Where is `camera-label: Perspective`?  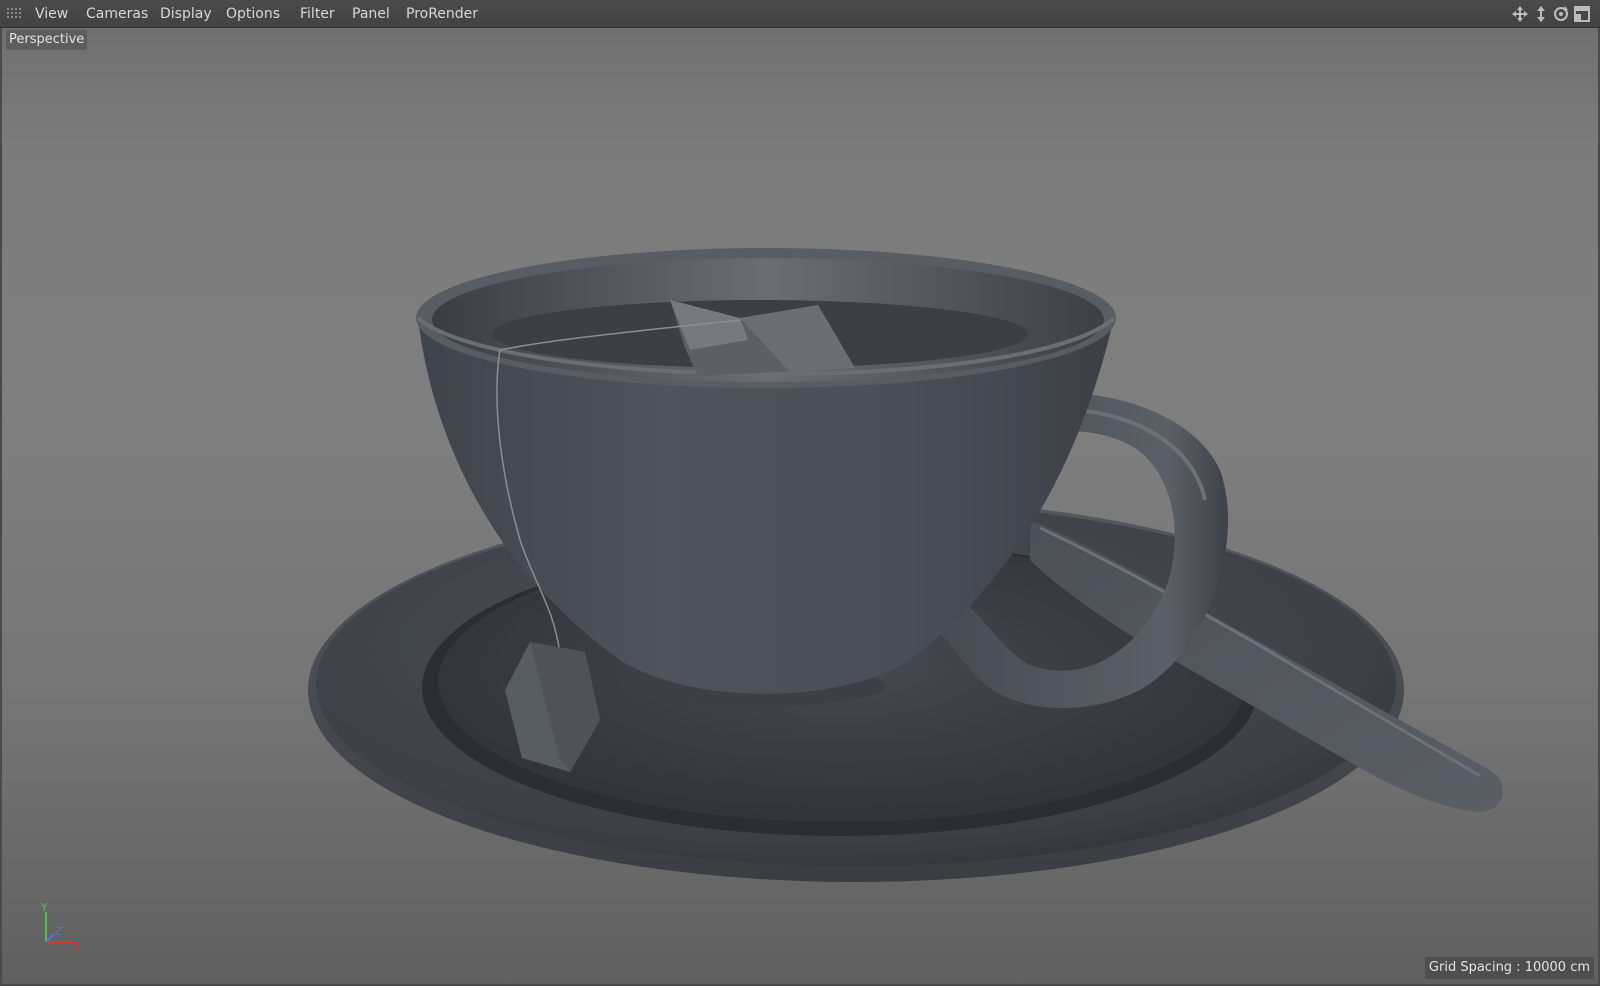
camera-label: Perspective is located at coordinates (47, 40).